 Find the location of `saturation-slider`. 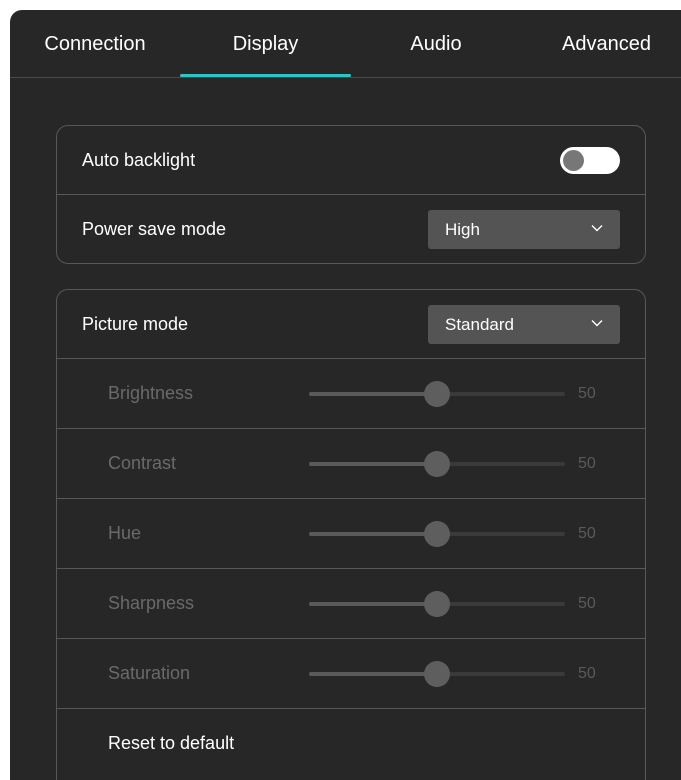

saturation-slider is located at coordinates (437, 674).